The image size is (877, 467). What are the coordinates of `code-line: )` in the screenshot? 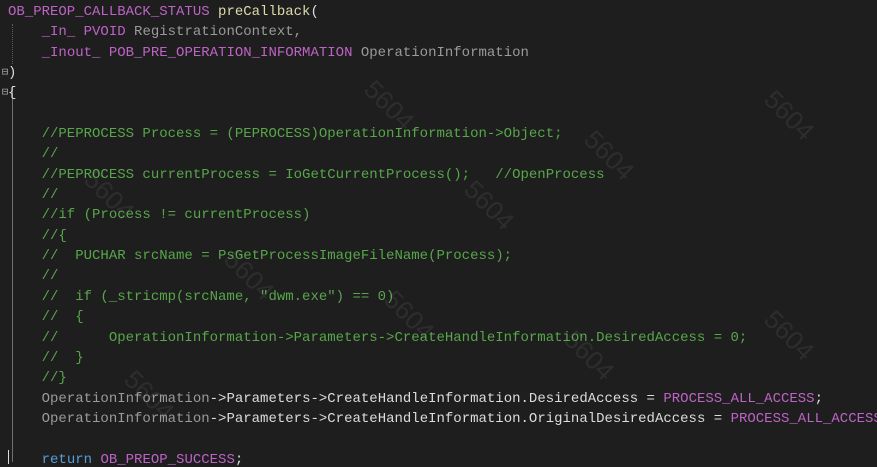 It's located at (442, 73).